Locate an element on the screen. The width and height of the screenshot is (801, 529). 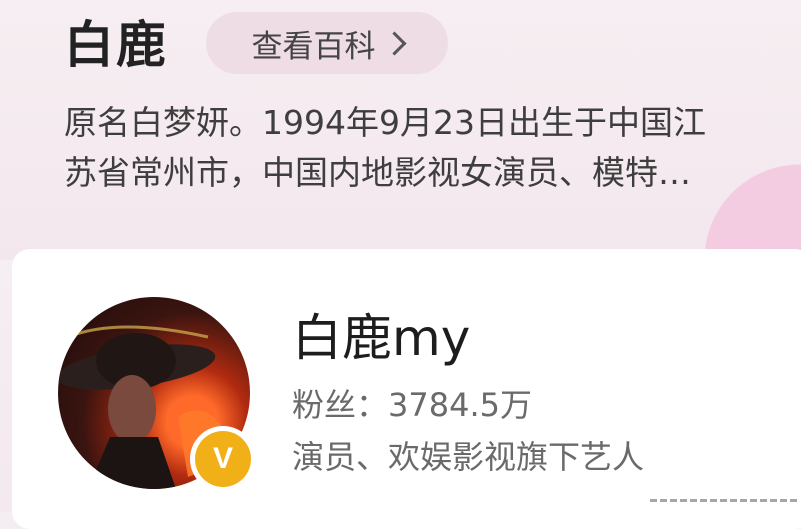
fans-count: 粉丝：3784.5万 is located at coordinates (412, 405).